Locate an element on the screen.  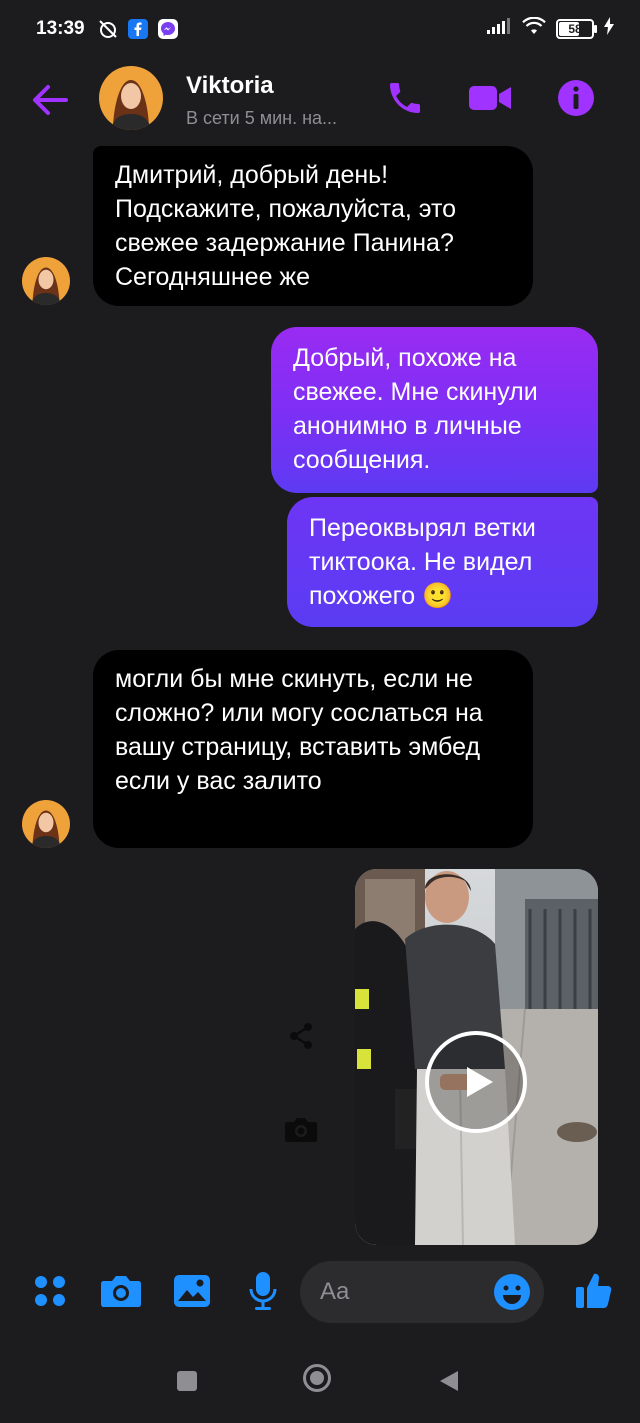
play-icon is located at coordinates (480, 1082).